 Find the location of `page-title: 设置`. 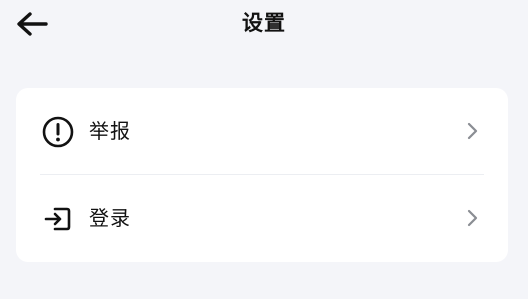

page-title: 设置 is located at coordinates (264, 23).